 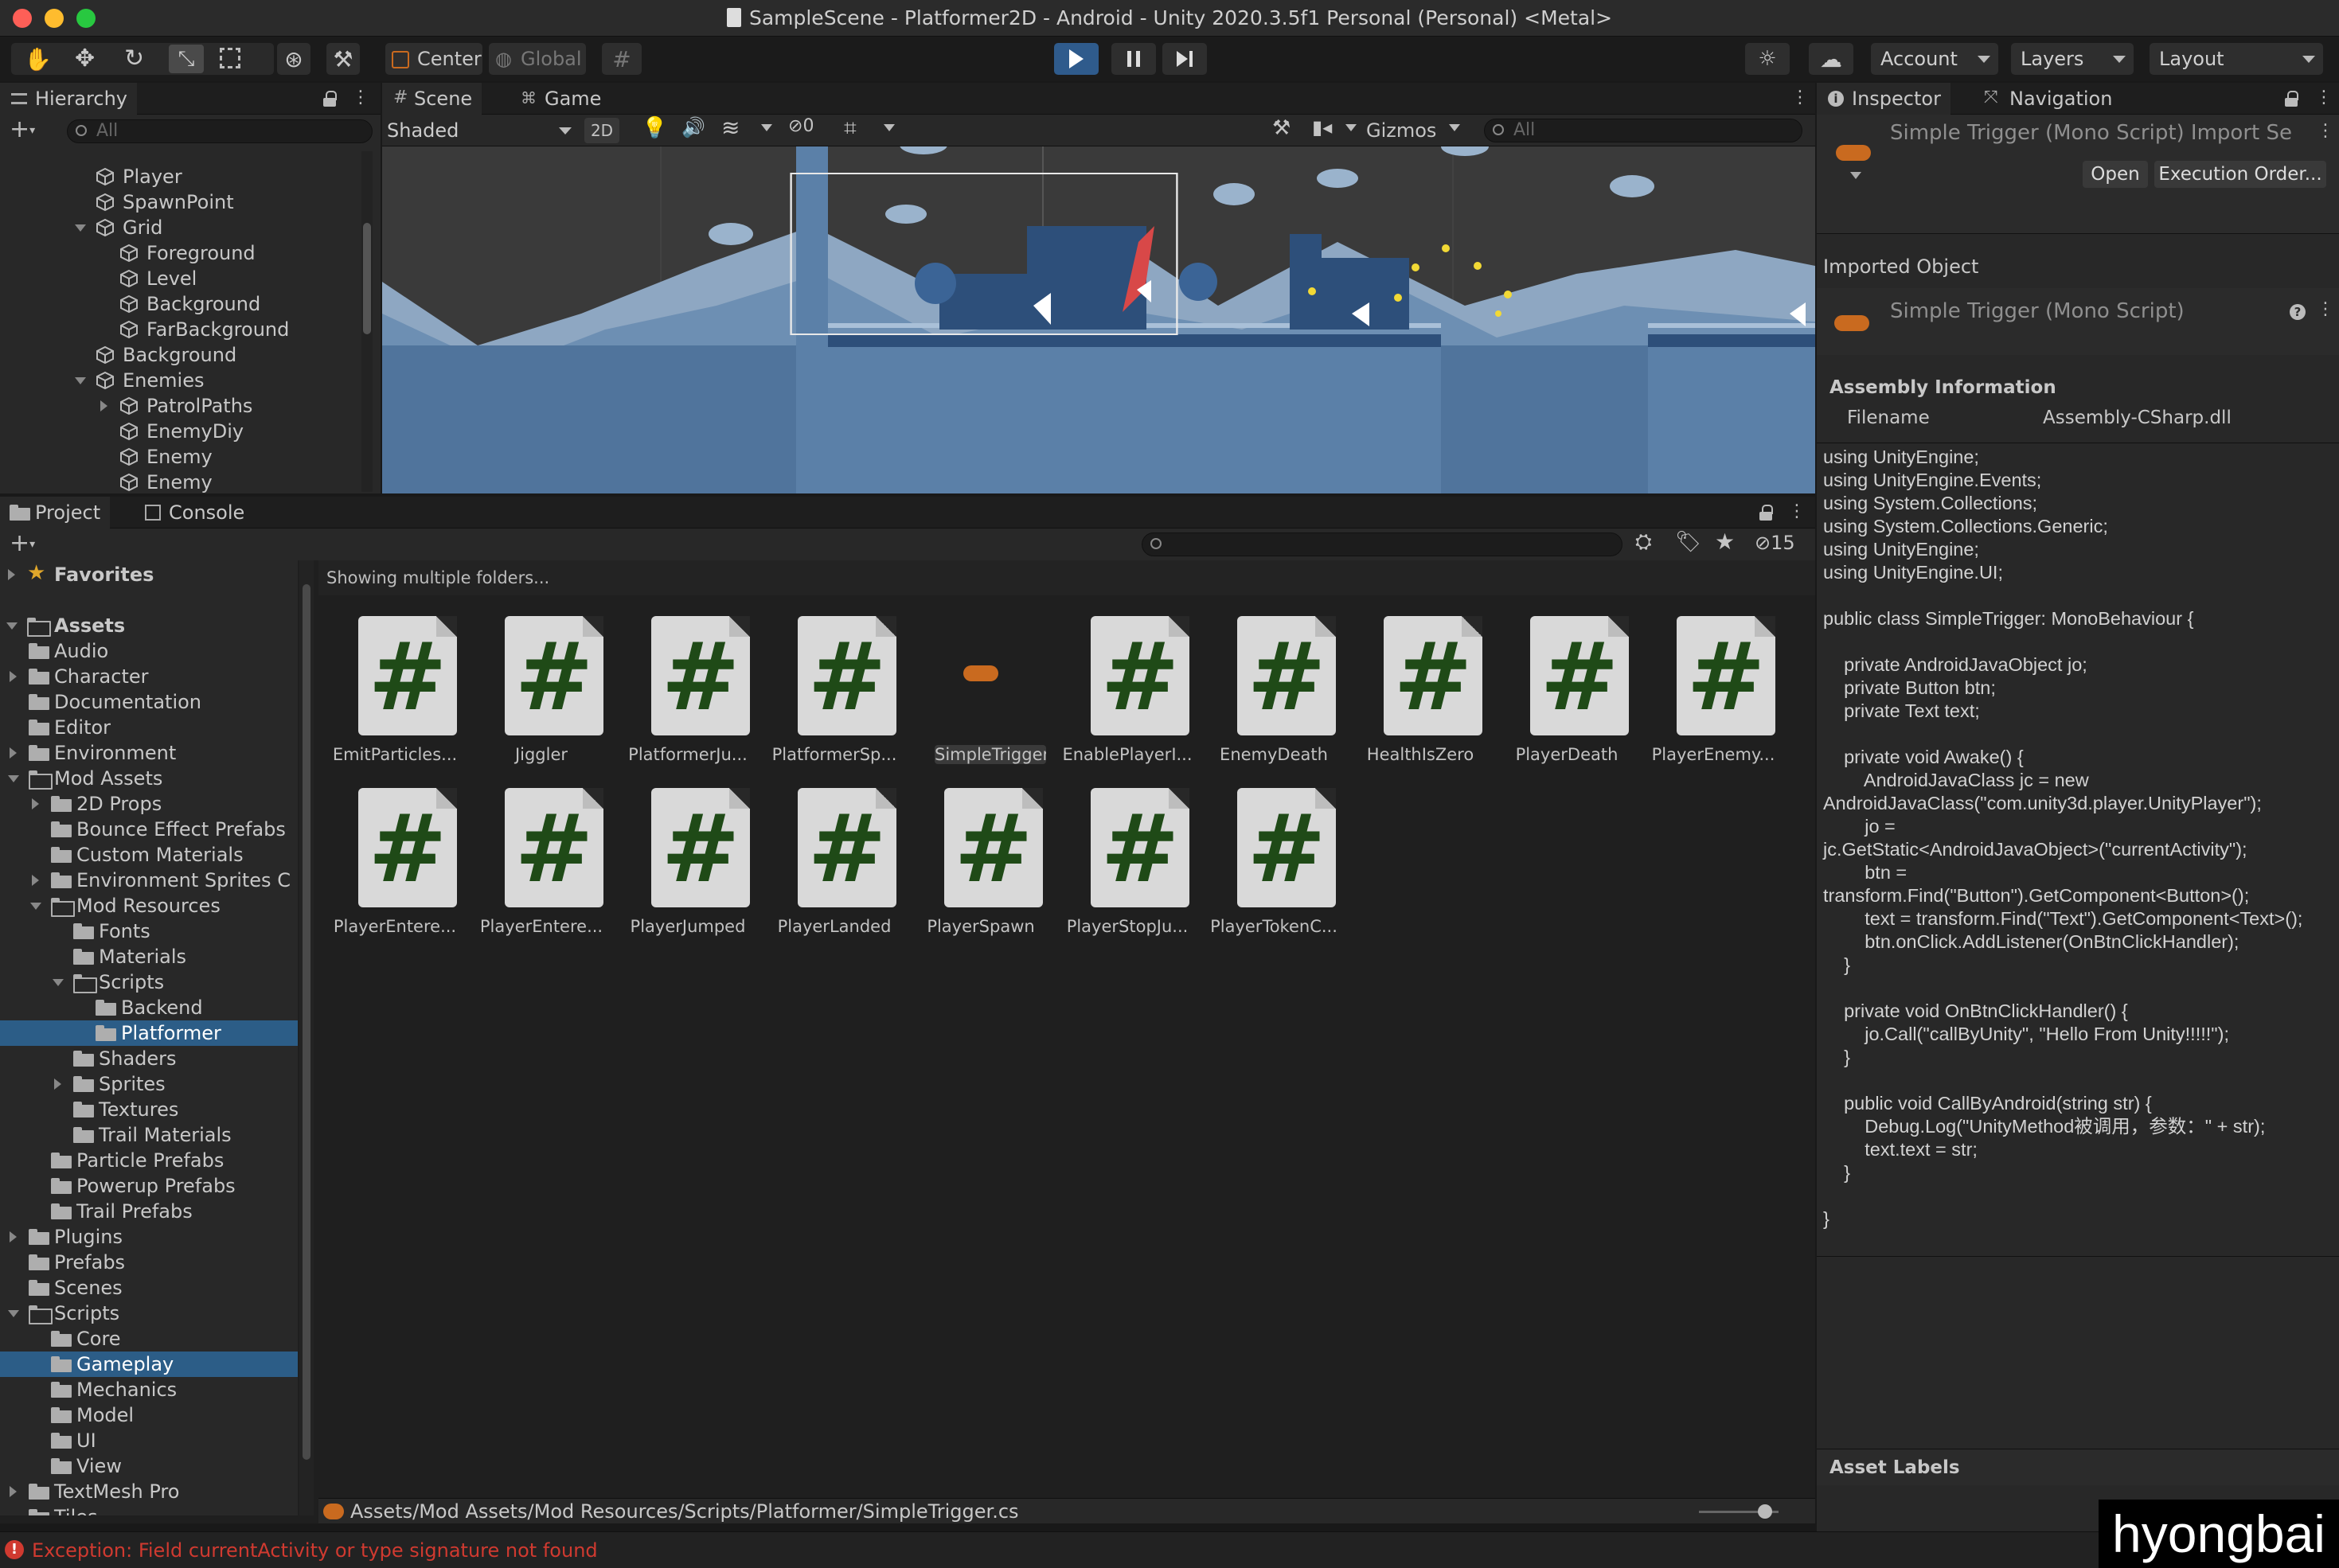 What do you see at coordinates (180, 202) in the screenshot?
I see `hierarchy-item: SpawnPoint` at bounding box center [180, 202].